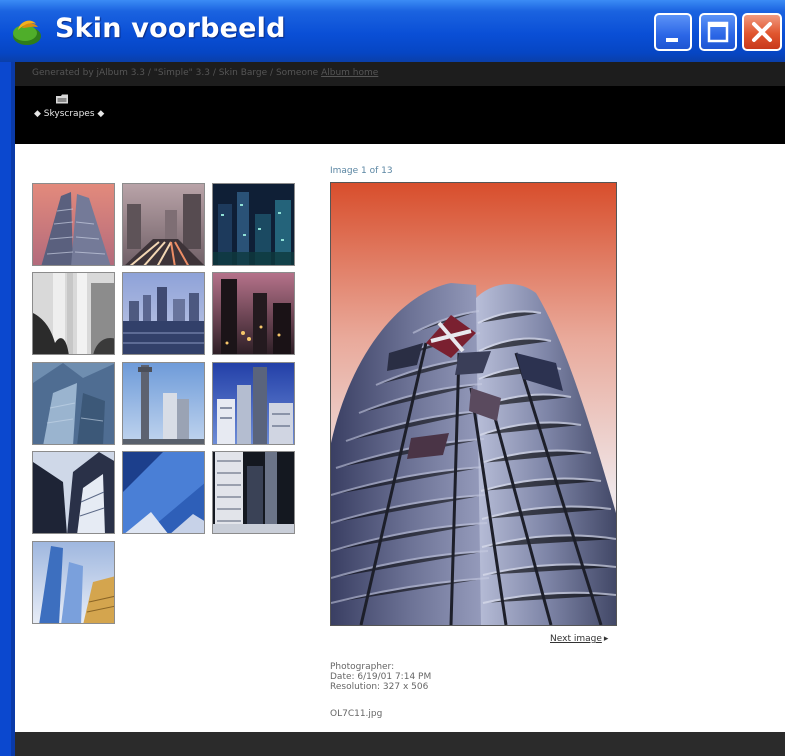  Describe the element at coordinates (27, 32) in the screenshot. I see `app-logo-icon` at that location.